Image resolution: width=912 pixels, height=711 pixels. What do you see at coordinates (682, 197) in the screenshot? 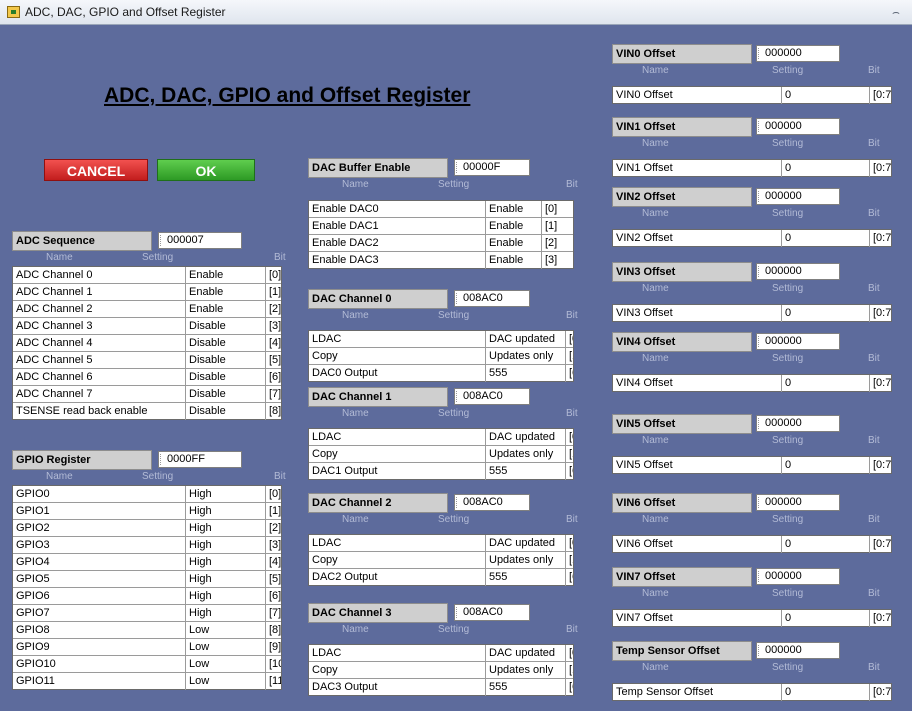
I see `offset-2-label: VIN2 Offset` at bounding box center [682, 197].